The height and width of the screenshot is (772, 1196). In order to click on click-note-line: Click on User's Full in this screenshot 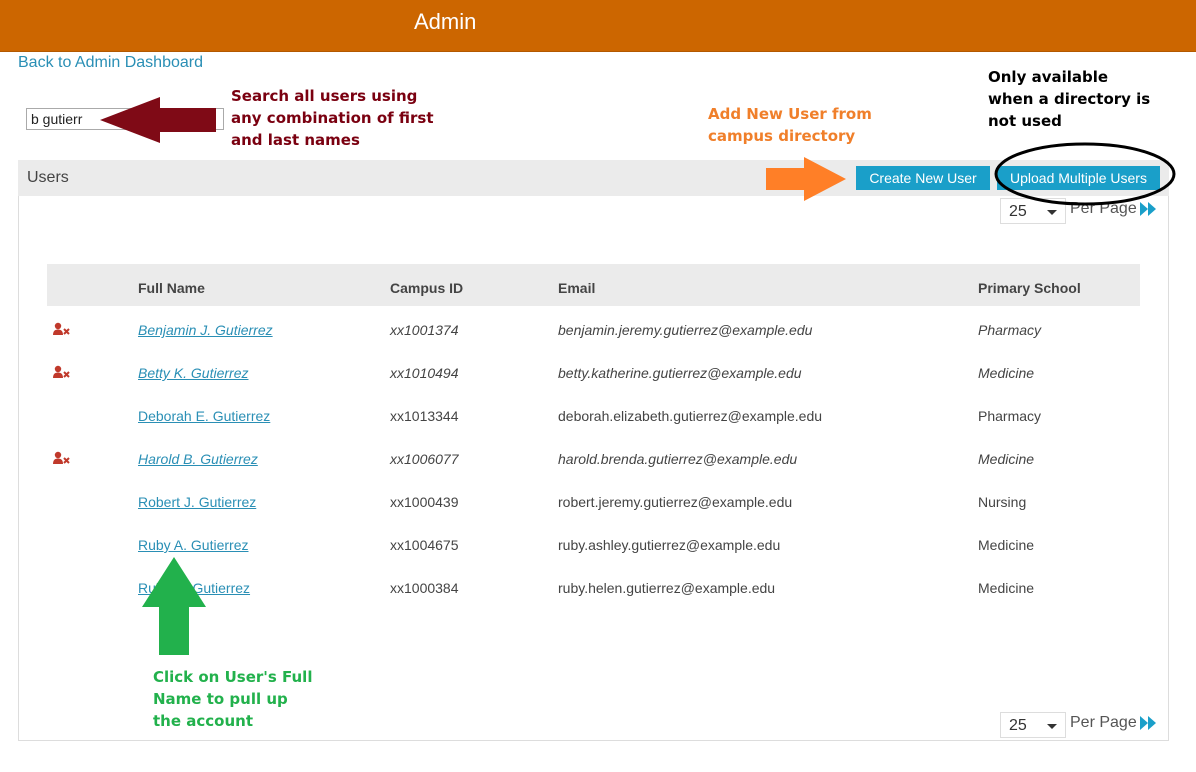, I will do `click(233, 677)`.